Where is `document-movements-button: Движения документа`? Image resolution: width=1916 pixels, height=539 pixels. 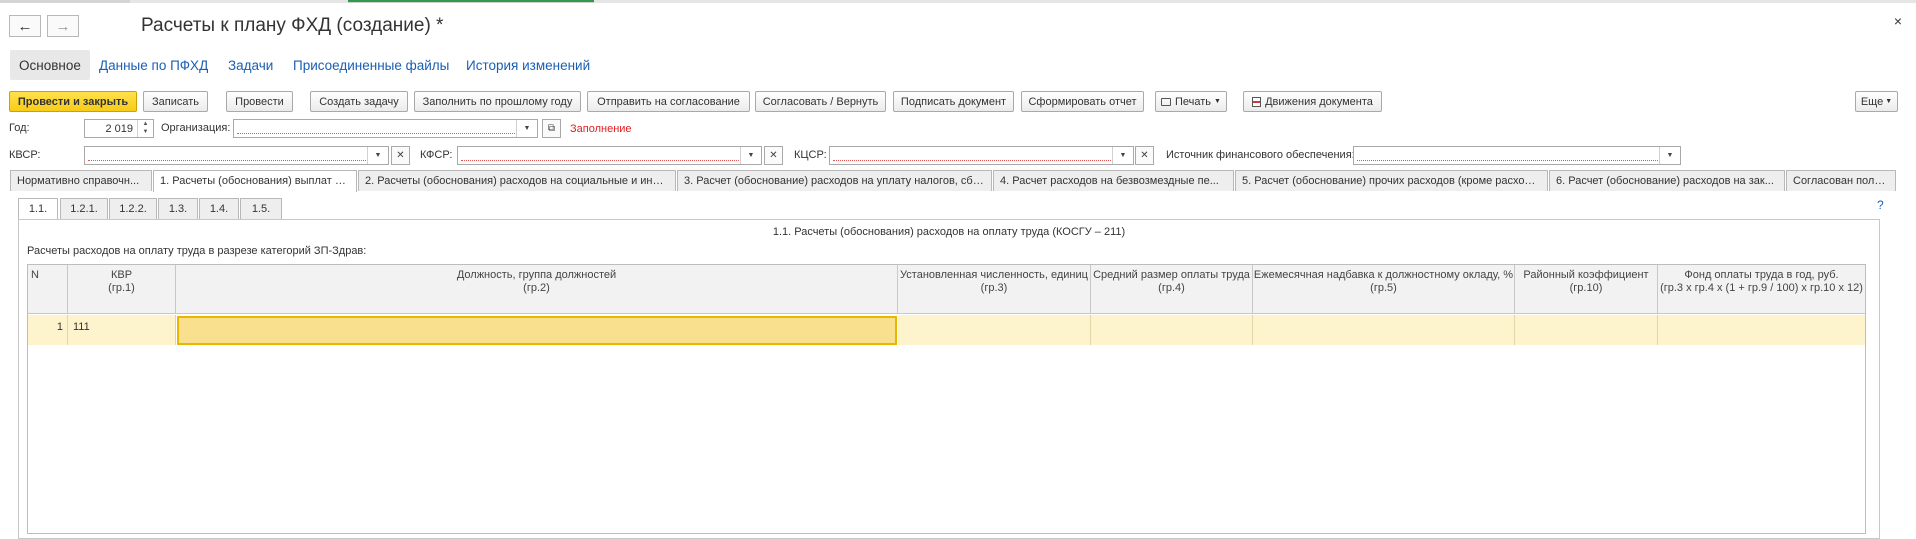
document-movements-button: Движения документа is located at coordinates (1312, 101).